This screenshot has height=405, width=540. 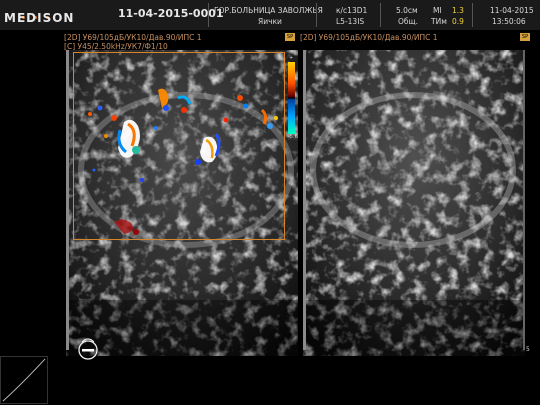 What do you see at coordinates (350, 21) in the screenshot?
I see `probe-model: L5-13IS` at bounding box center [350, 21].